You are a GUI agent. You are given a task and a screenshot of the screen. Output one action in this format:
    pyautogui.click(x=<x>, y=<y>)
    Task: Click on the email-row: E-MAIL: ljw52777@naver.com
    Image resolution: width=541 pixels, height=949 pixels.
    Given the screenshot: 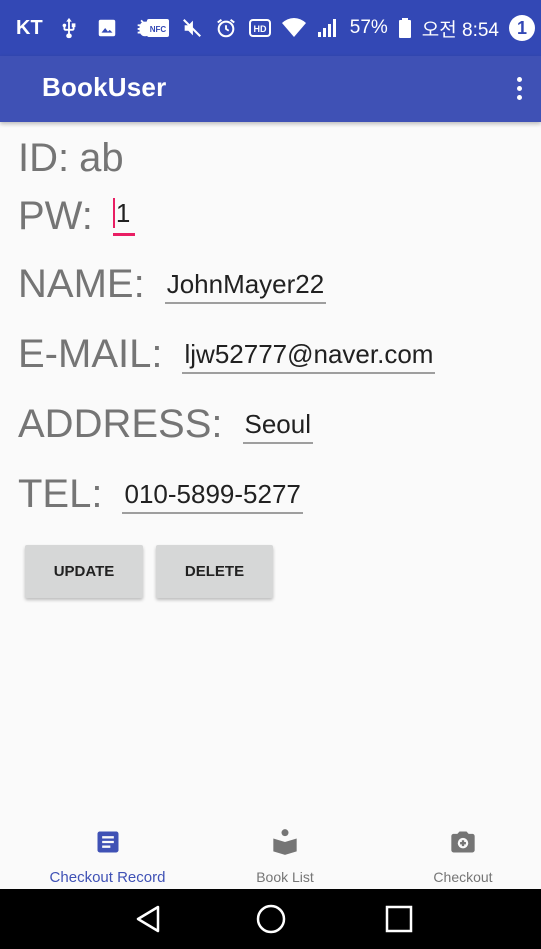 What is the action you would take?
    pyautogui.click(x=227, y=354)
    